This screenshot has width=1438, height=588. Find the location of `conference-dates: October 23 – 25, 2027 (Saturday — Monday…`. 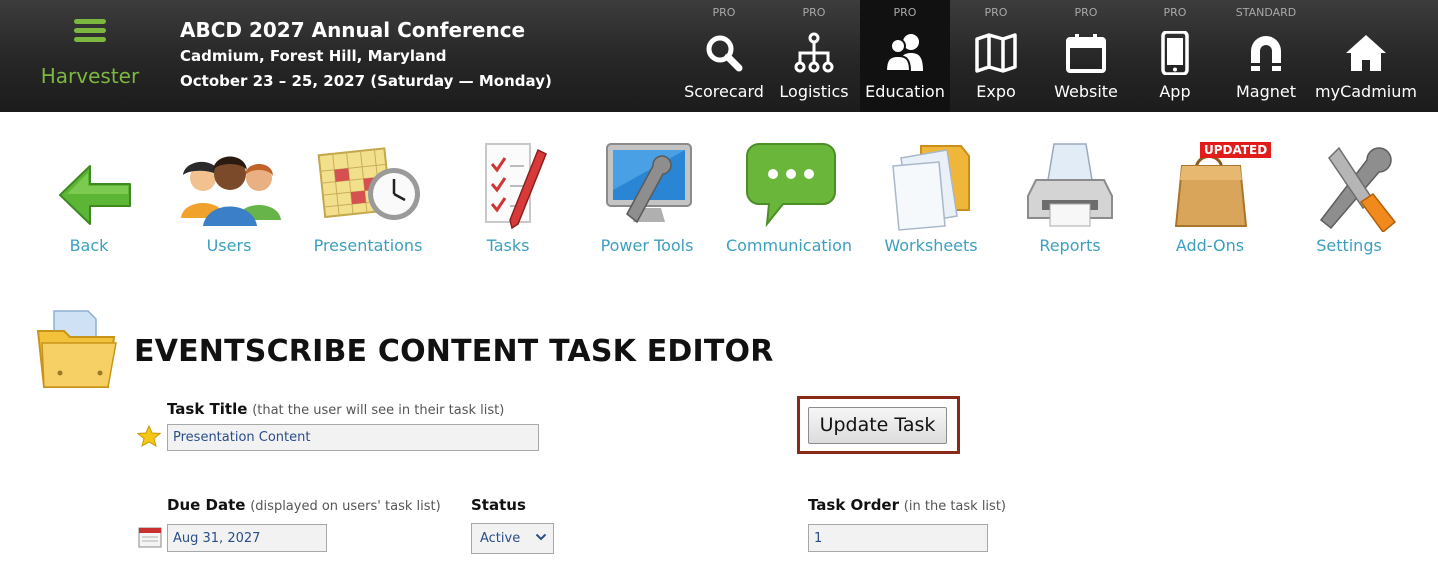

conference-dates: October 23 – 25, 2027 (Saturday — Monday… is located at coordinates (366, 81).